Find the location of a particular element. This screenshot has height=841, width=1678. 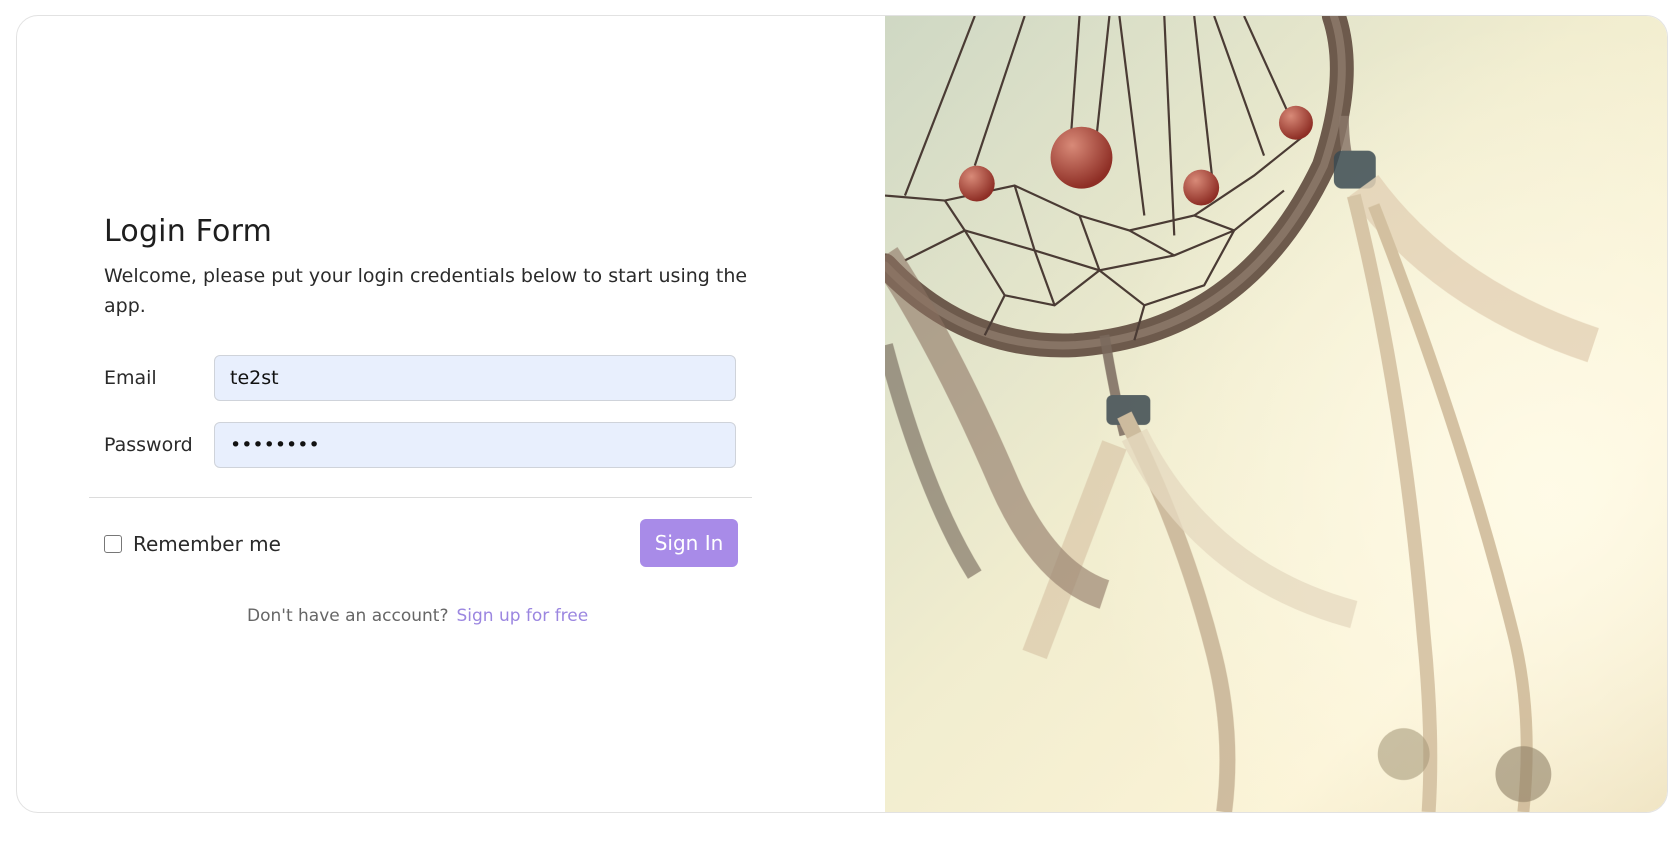

password-row: Password is located at coordinates (430, 446).